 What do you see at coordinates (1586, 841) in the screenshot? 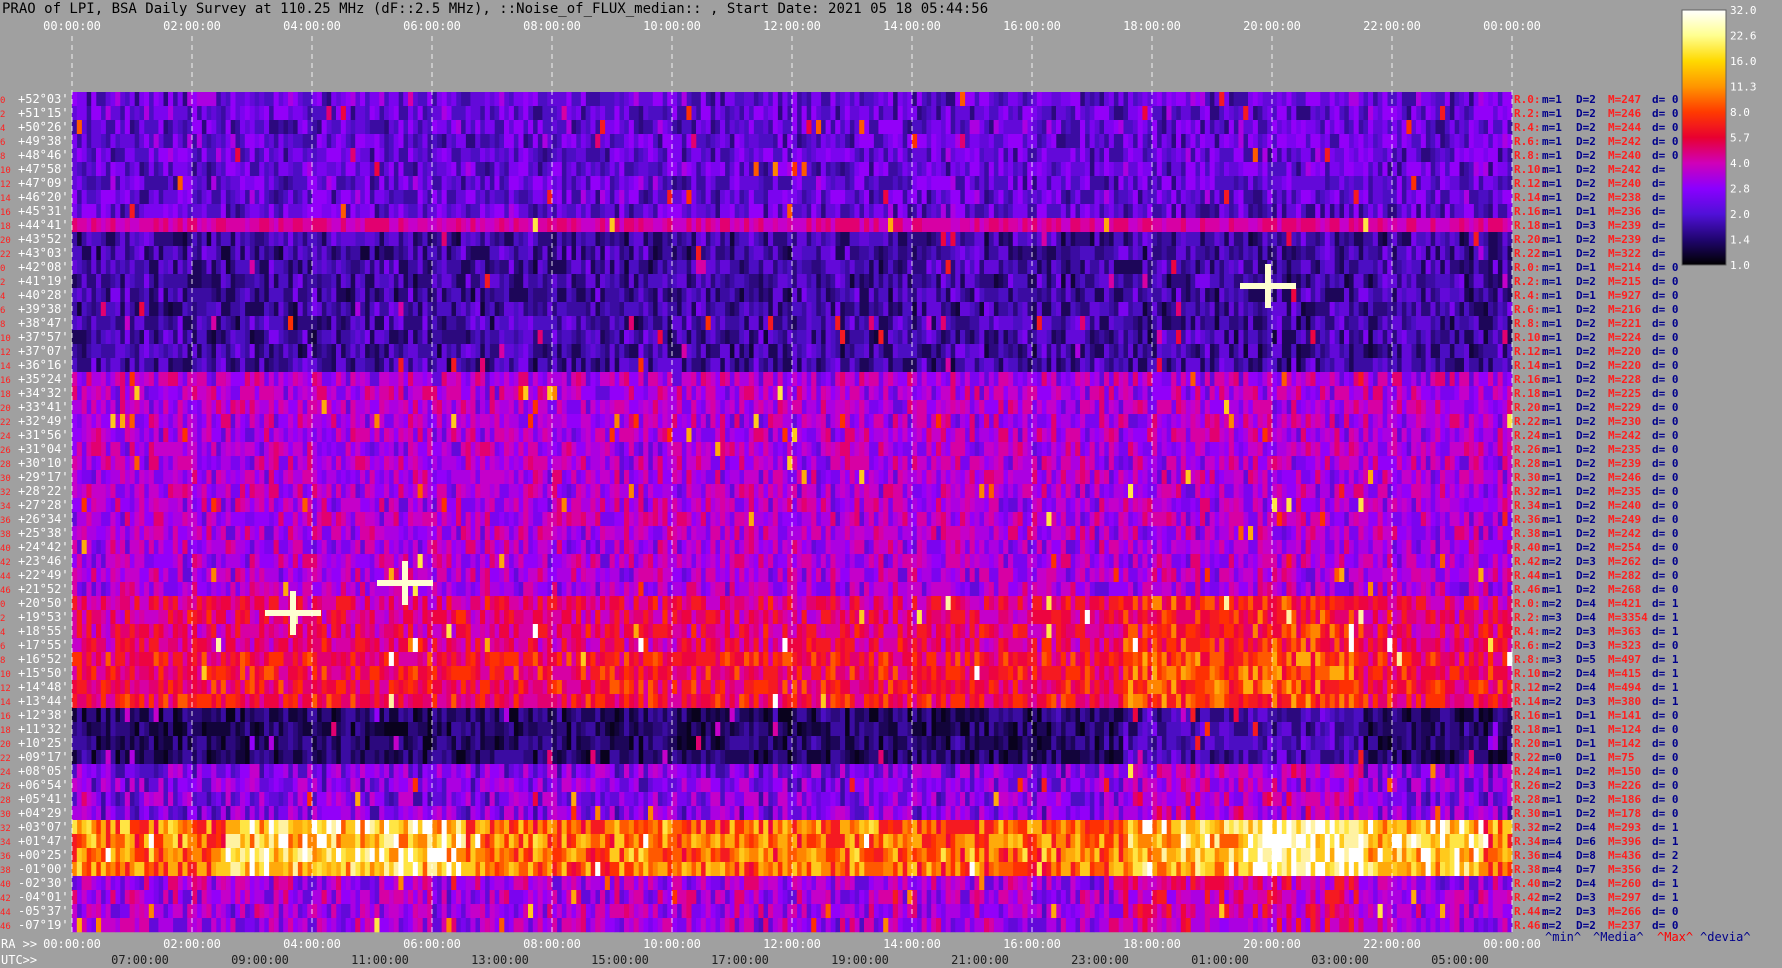
I see `stat-cell: D=6` at bounding box center [1586, 841].